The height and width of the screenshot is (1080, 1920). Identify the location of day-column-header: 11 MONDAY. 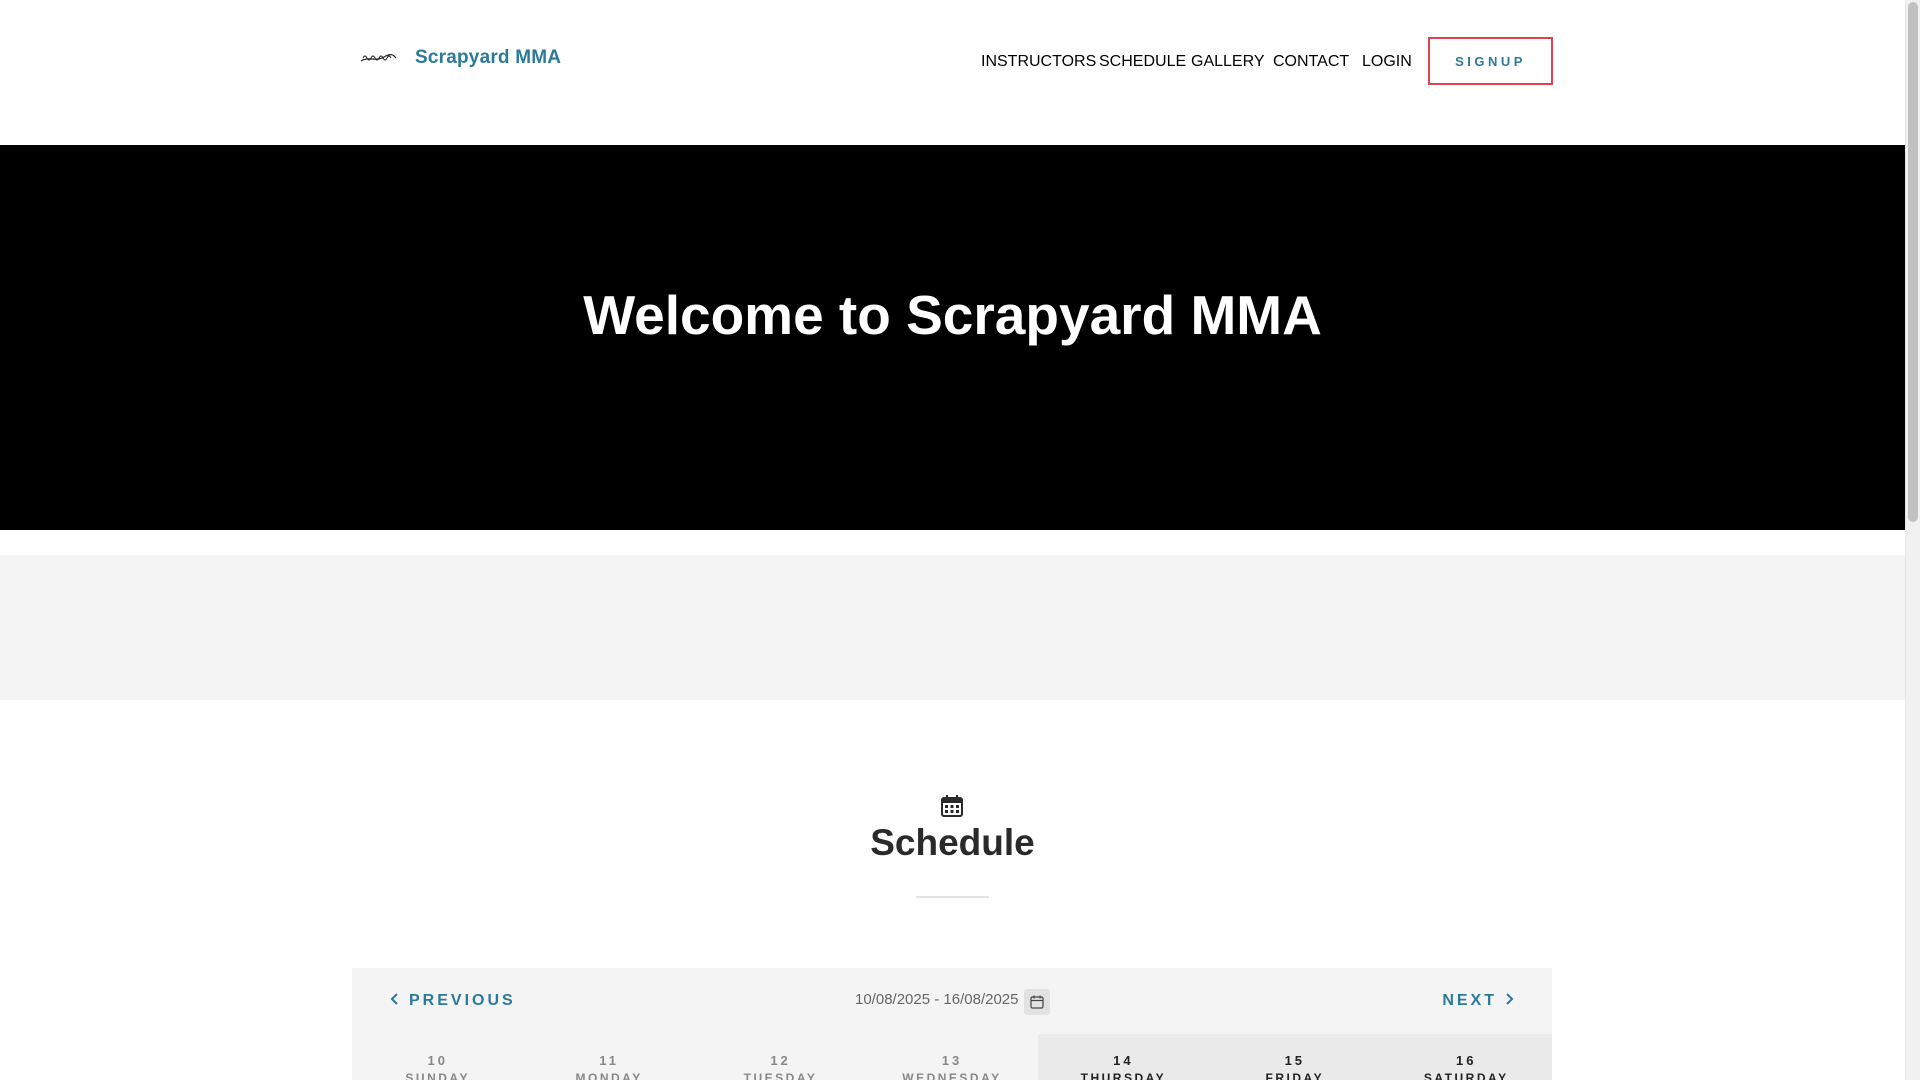
(609, 1057).